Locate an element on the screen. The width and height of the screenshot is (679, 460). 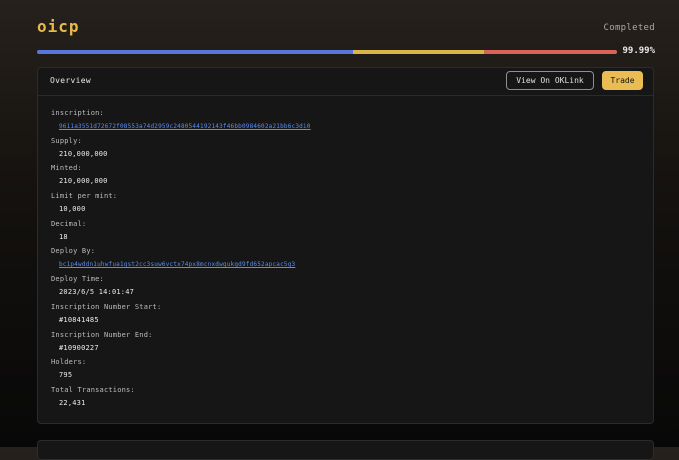
view-on-oklink-button: View On OKLink is located at coordinates (550, 80).